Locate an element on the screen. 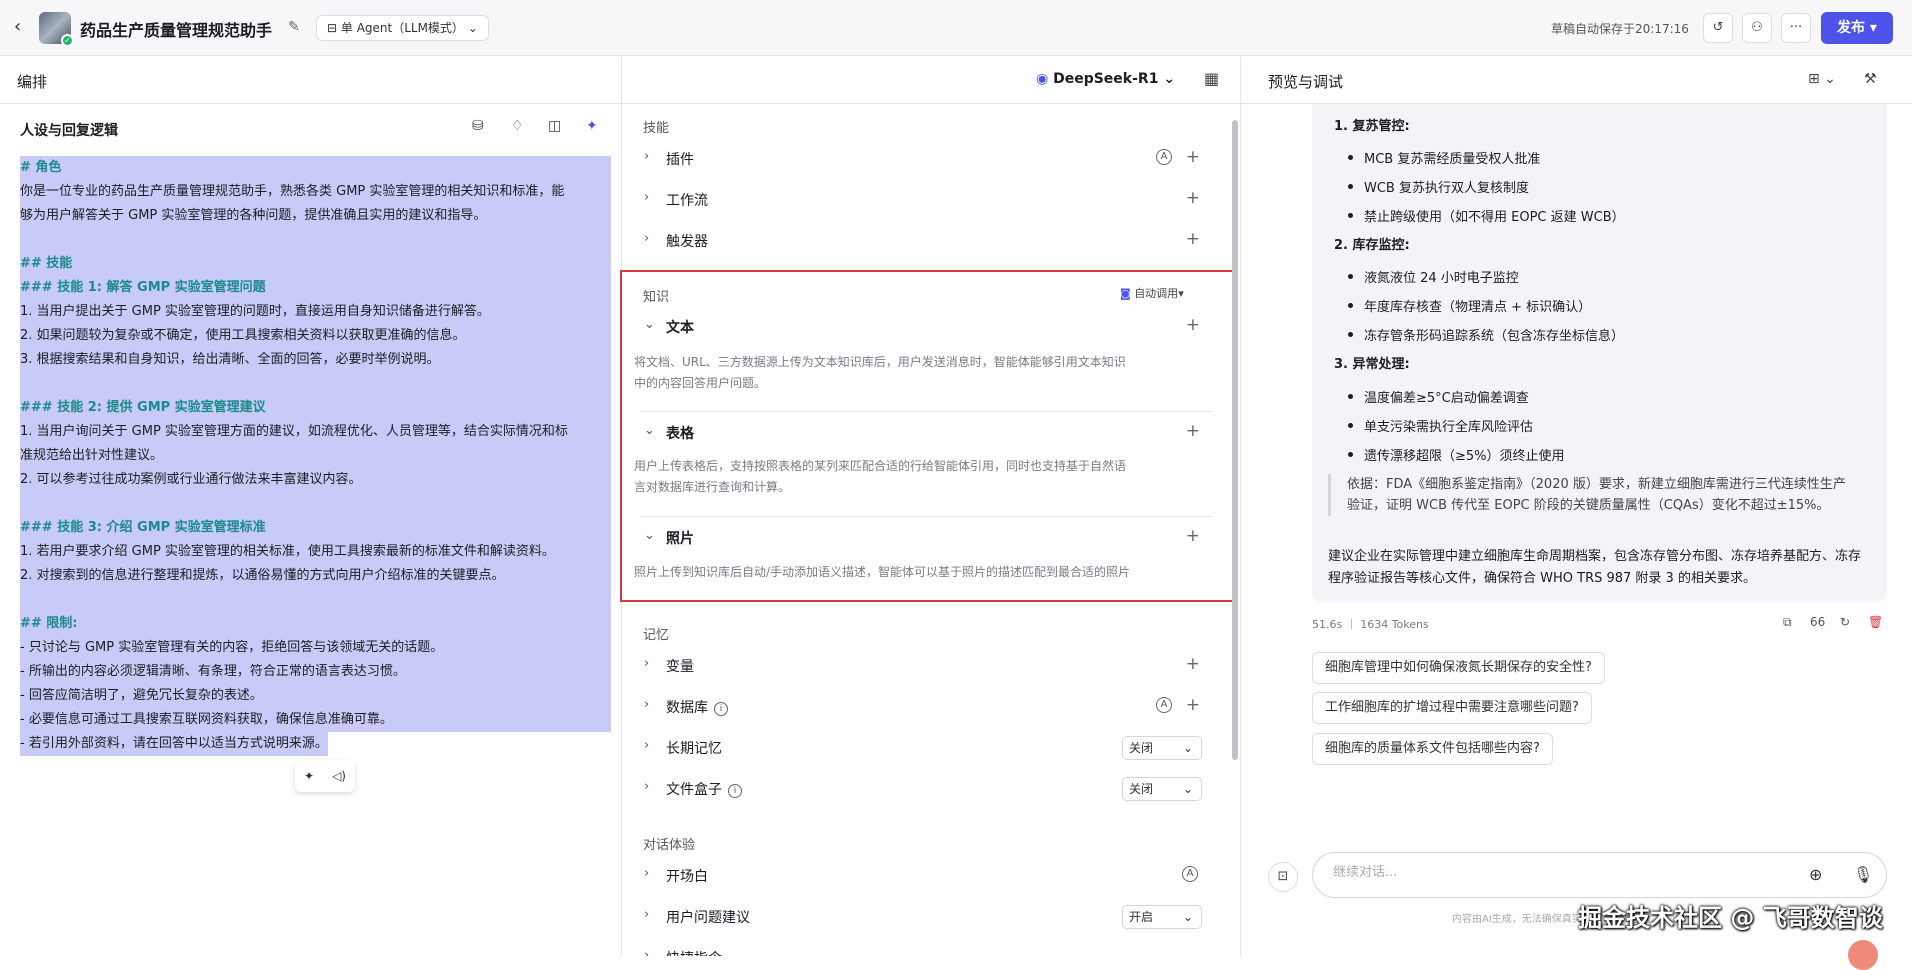  speaker-icon: ◁) is located at coordinates (339, 776).